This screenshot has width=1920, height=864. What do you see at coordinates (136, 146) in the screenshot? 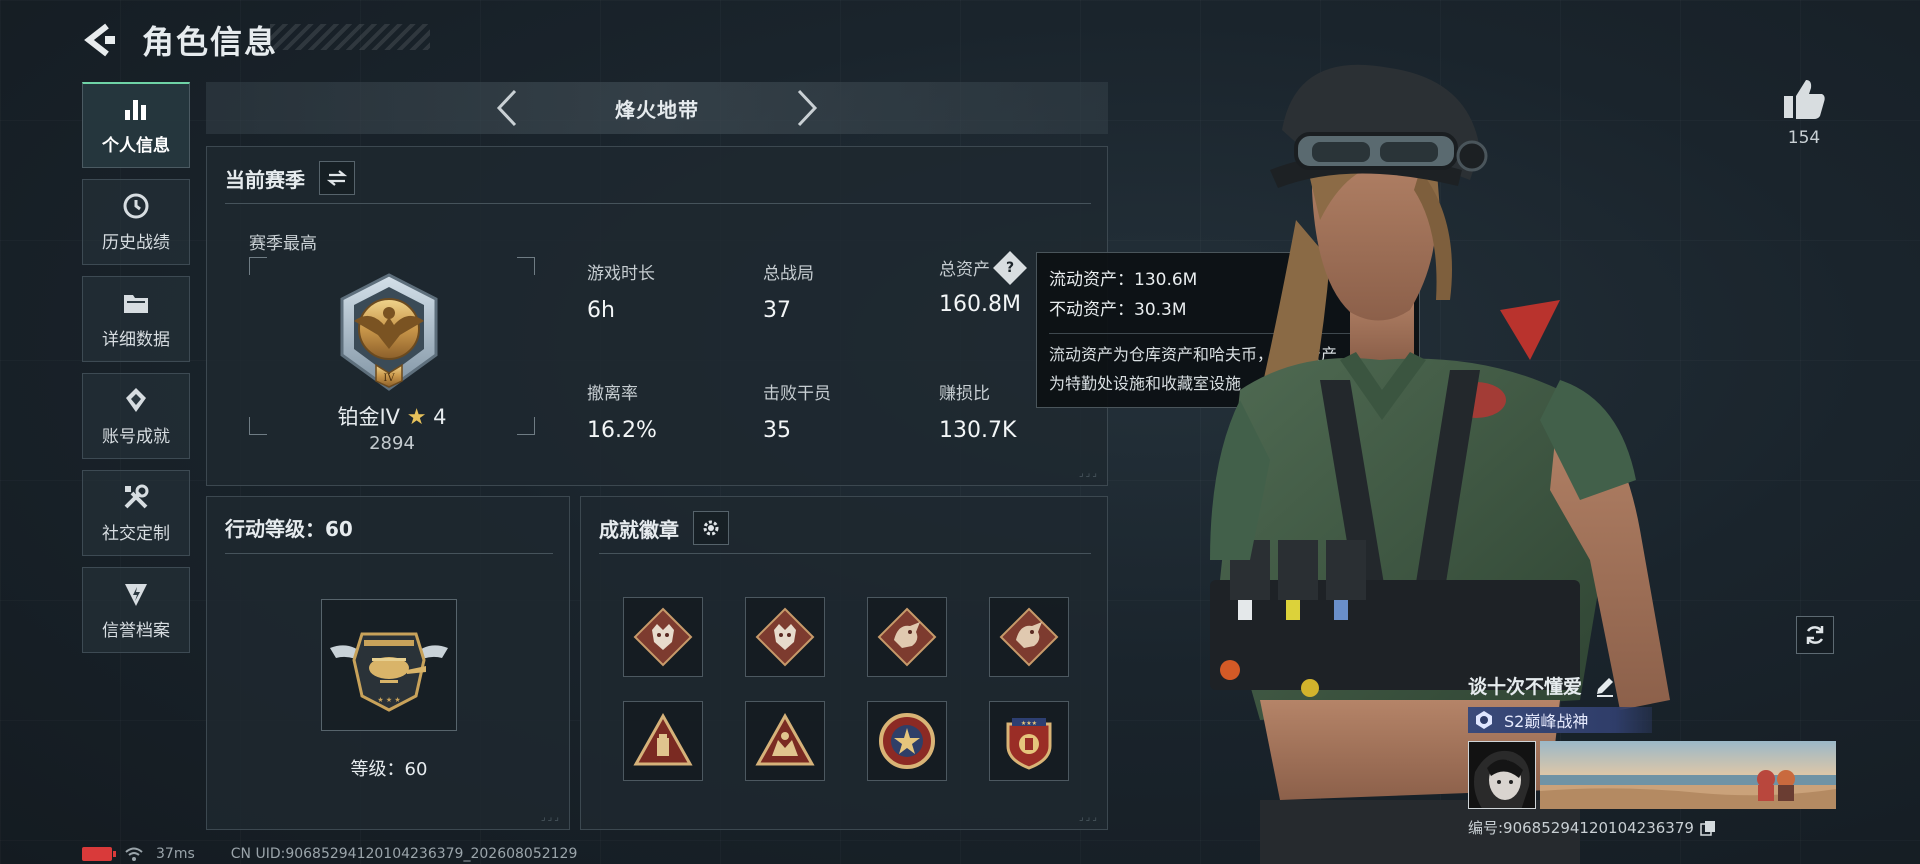
I see `sidebar-item-label: 个人信息` at bounding box center [136, 146].